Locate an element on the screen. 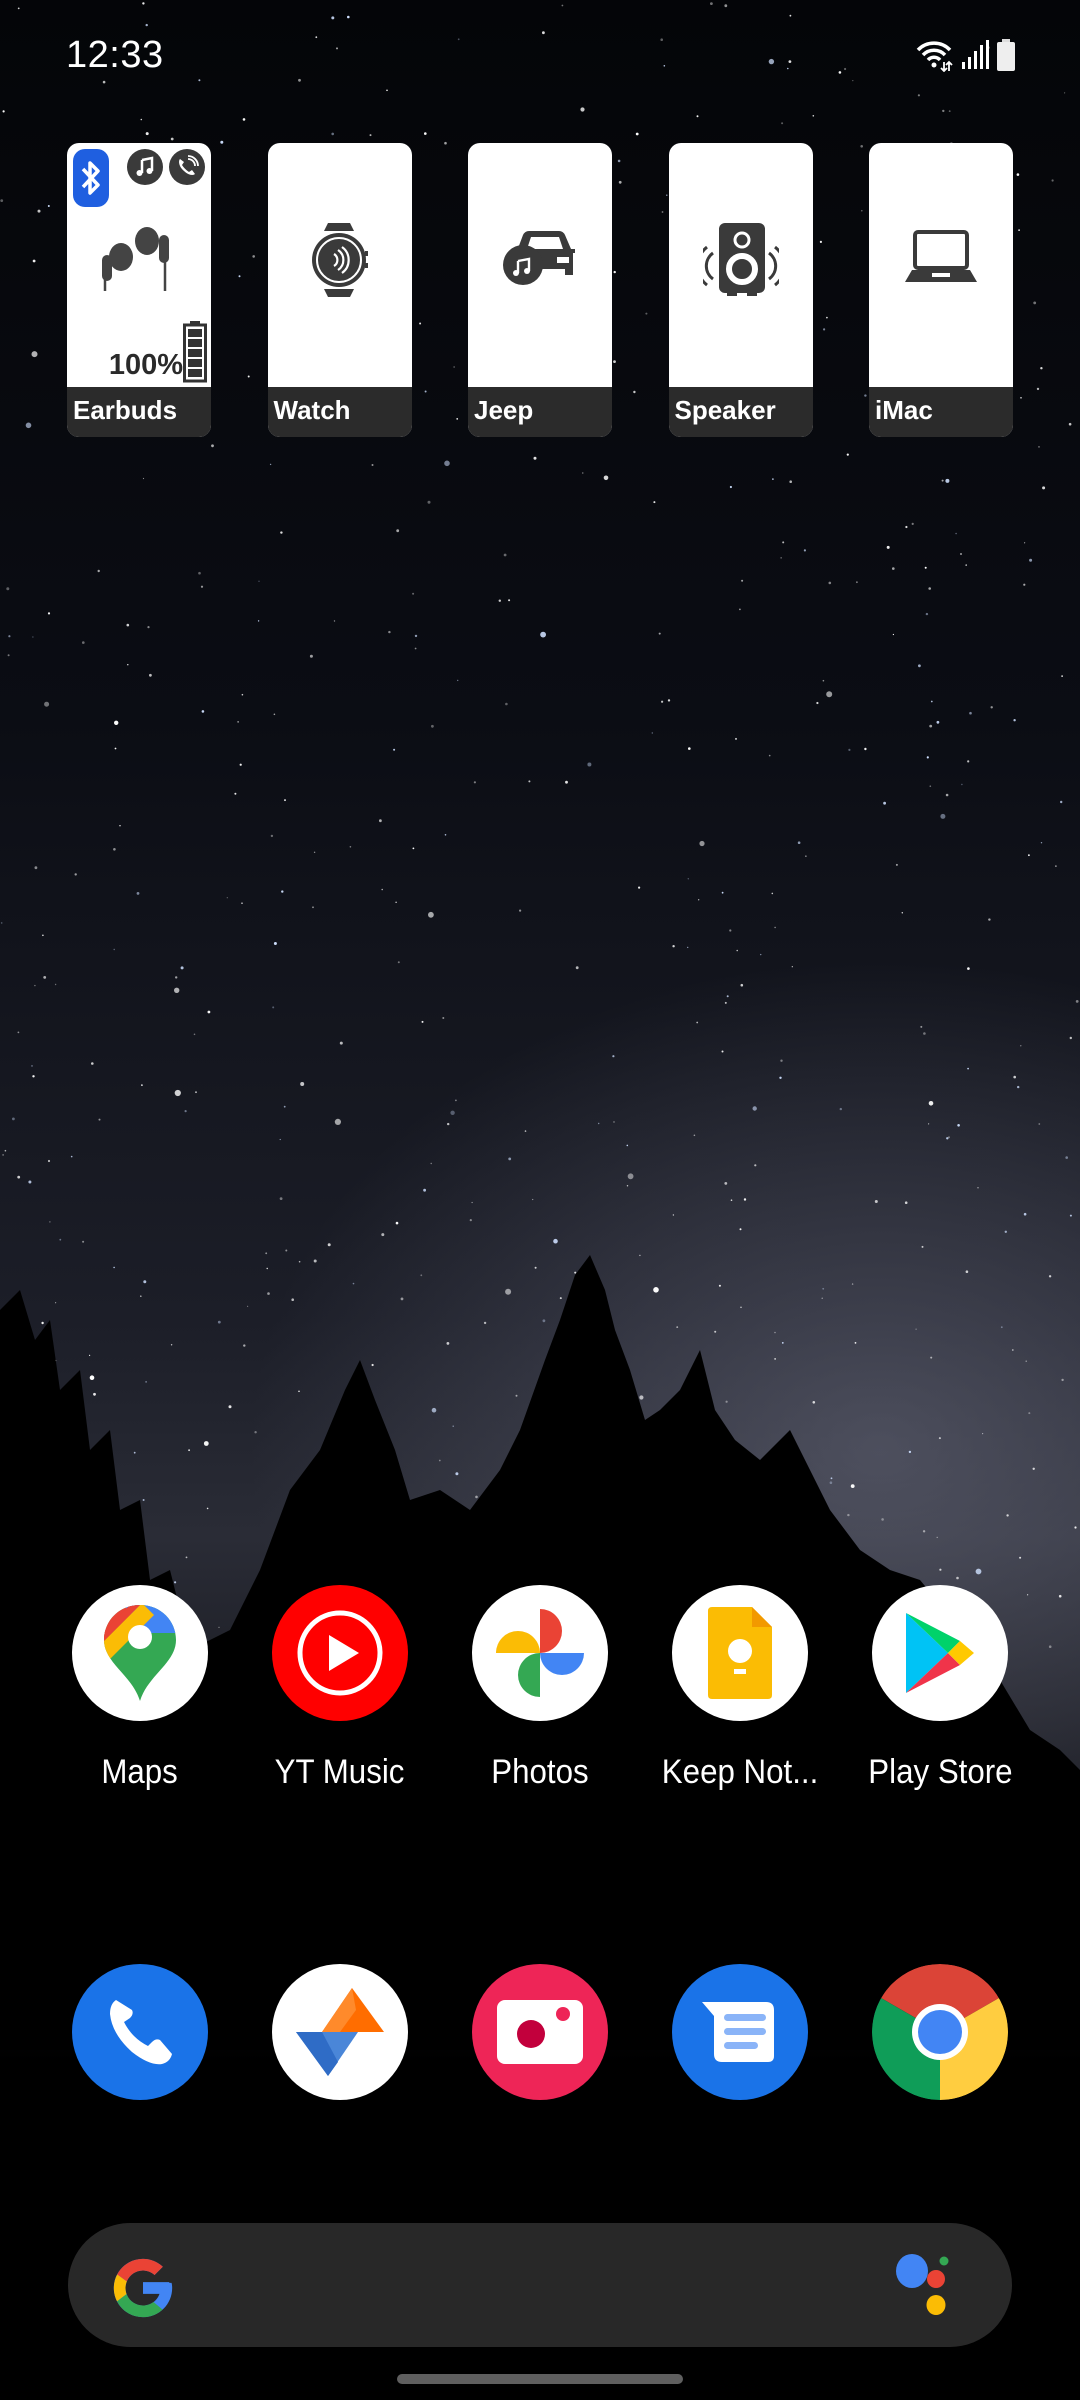 The image size is (1080, 2400). dock-app-phone is located at coordinates (140, 2032).